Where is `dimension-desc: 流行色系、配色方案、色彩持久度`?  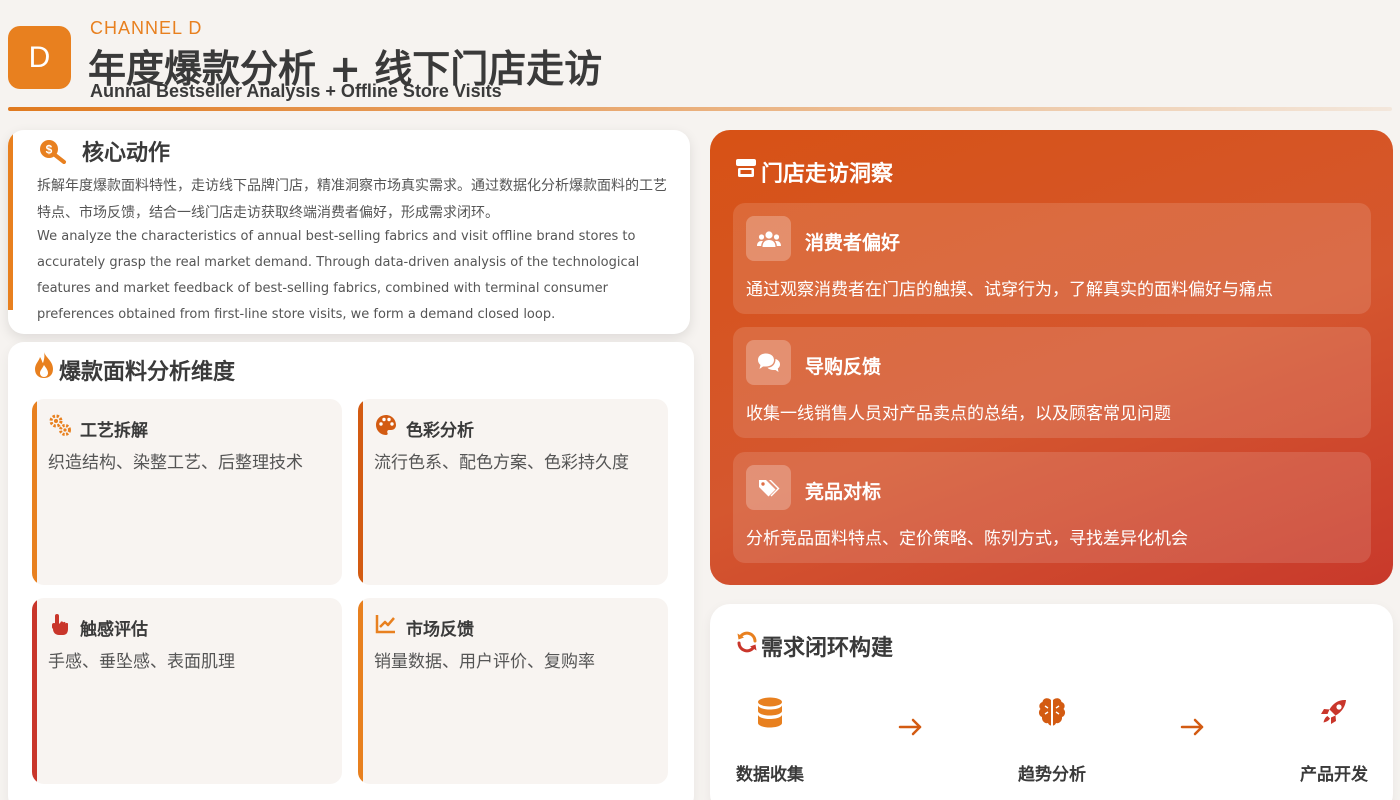 dimension-desc: 流行色系、配色方案、色彩持久度 is located at coordinates (501, 463).